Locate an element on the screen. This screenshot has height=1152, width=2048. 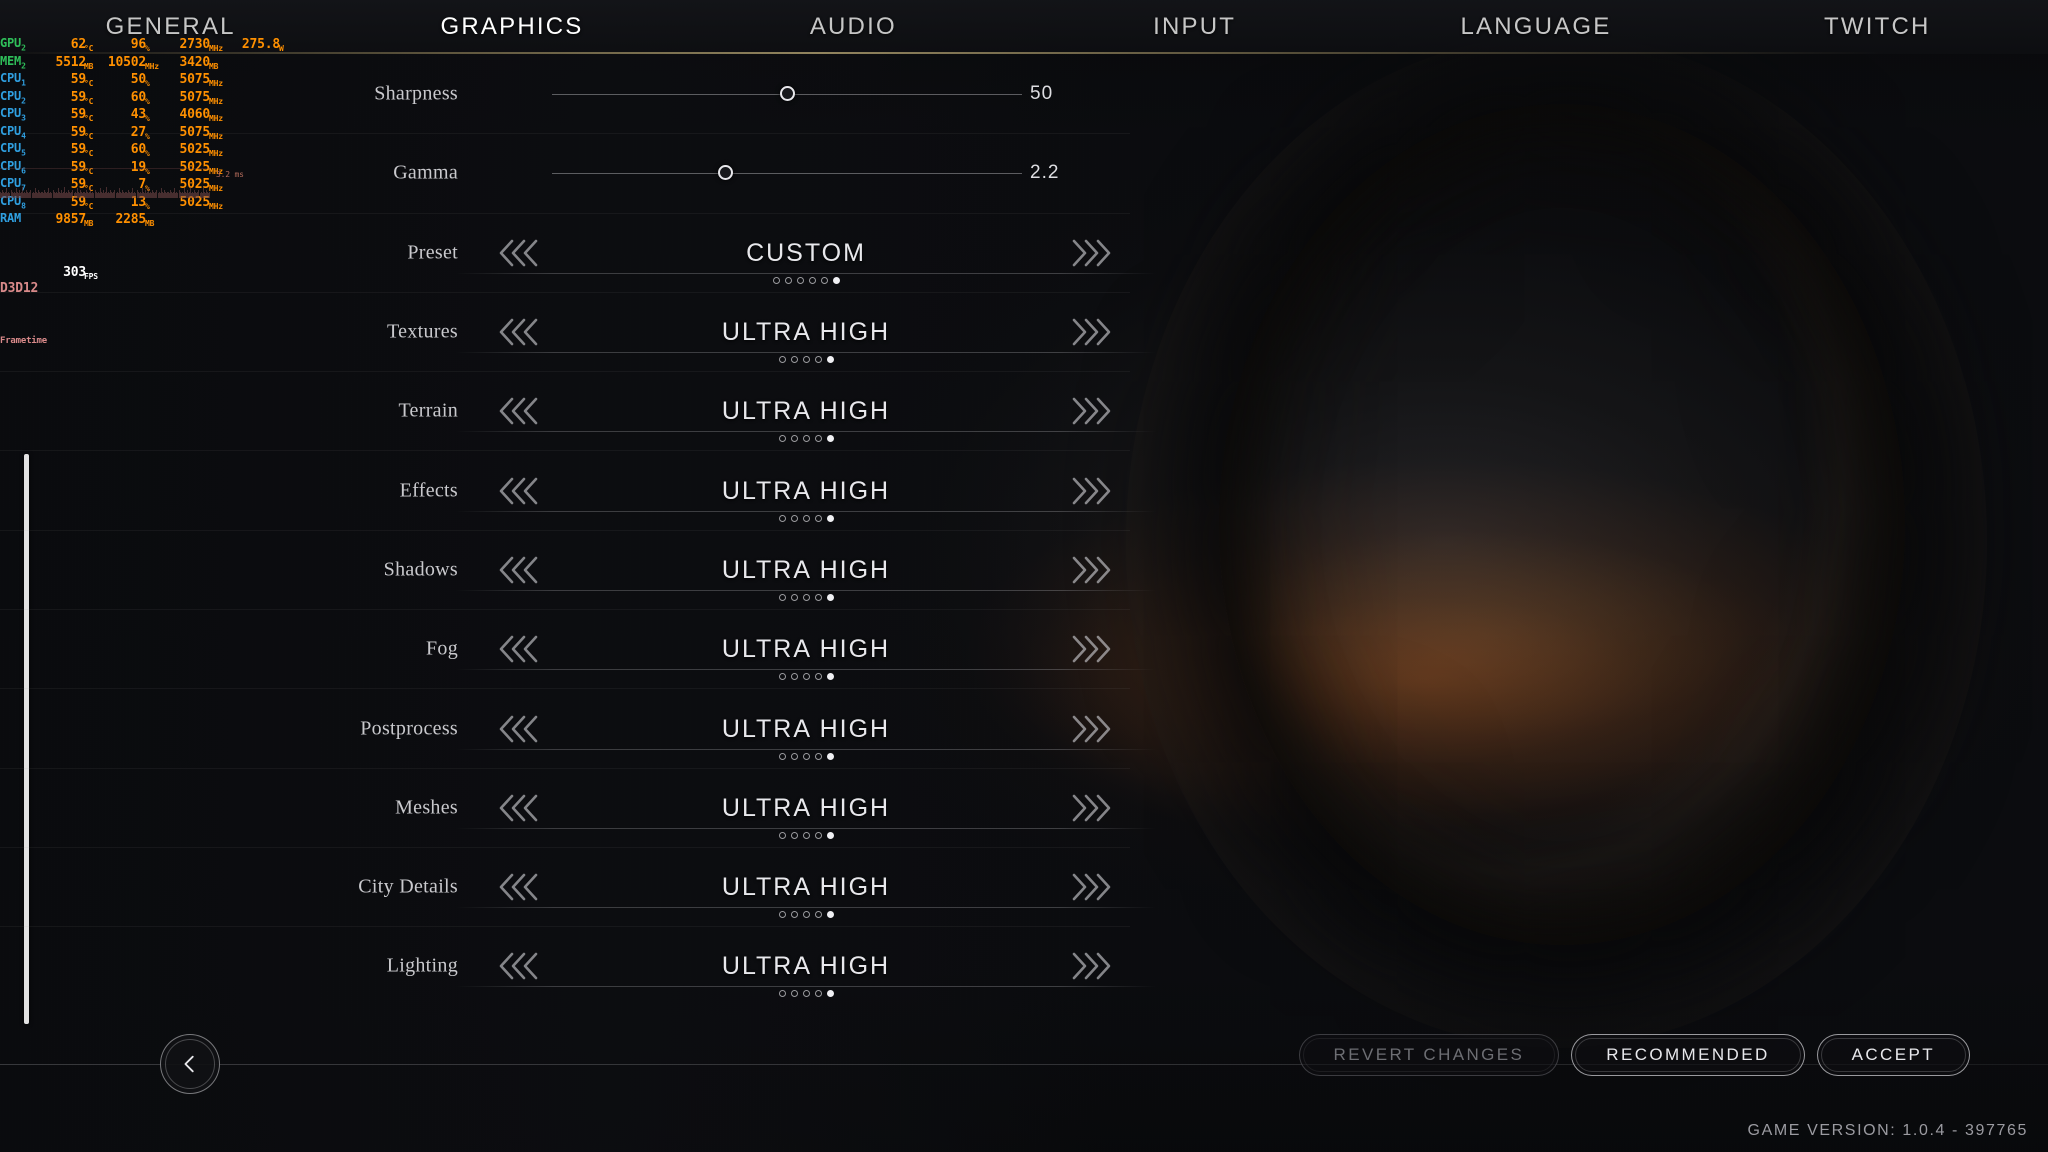
tab-audio: AUDIO is located at coordinates (853, 27).